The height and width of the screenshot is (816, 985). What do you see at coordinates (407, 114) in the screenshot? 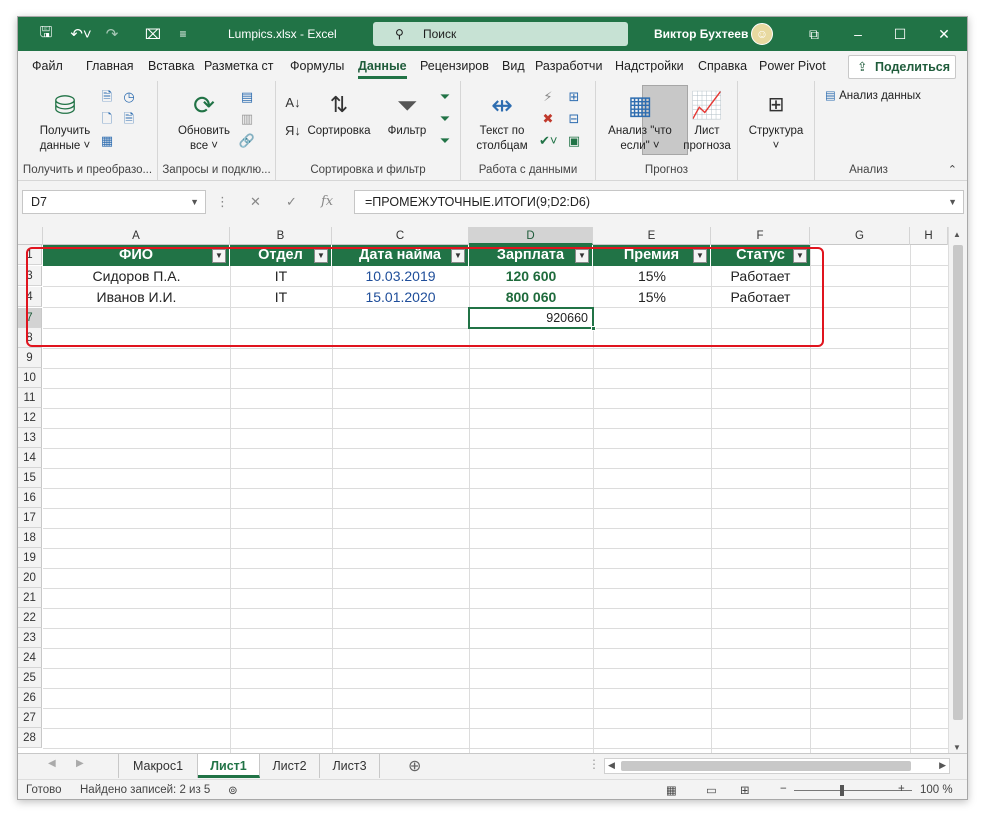
I see `filter-button-content: ⏷ Фильтр` at bounding box center [407, 114].